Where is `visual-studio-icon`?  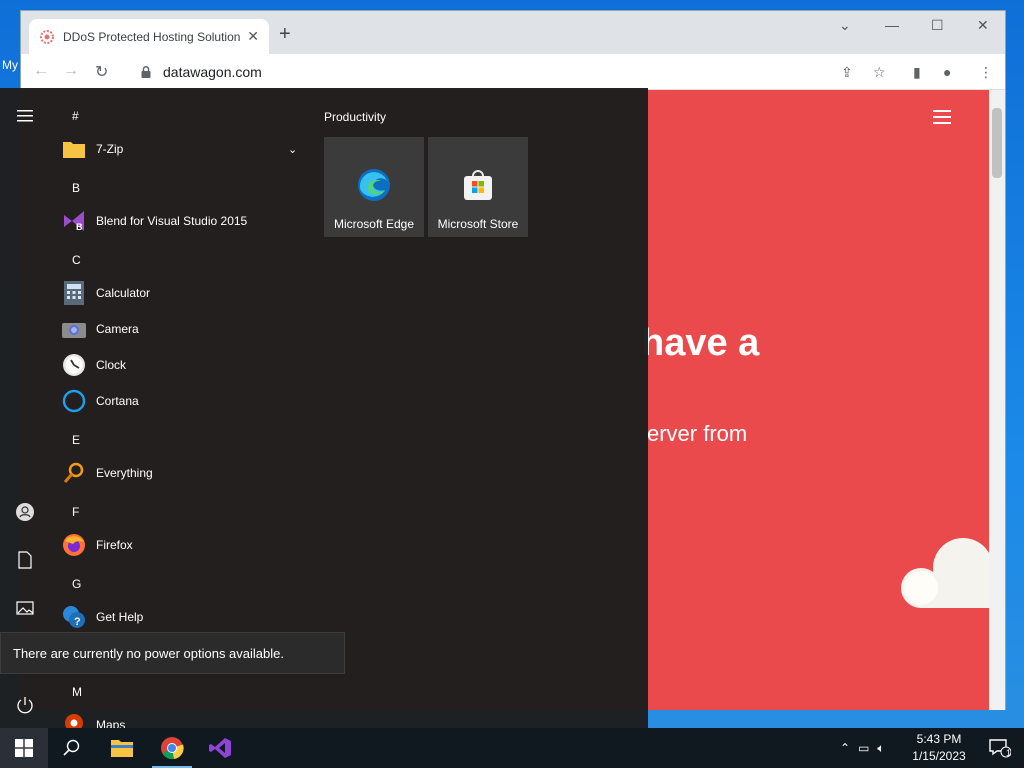
visual-studio-icon is located at coordinates (220, 748).